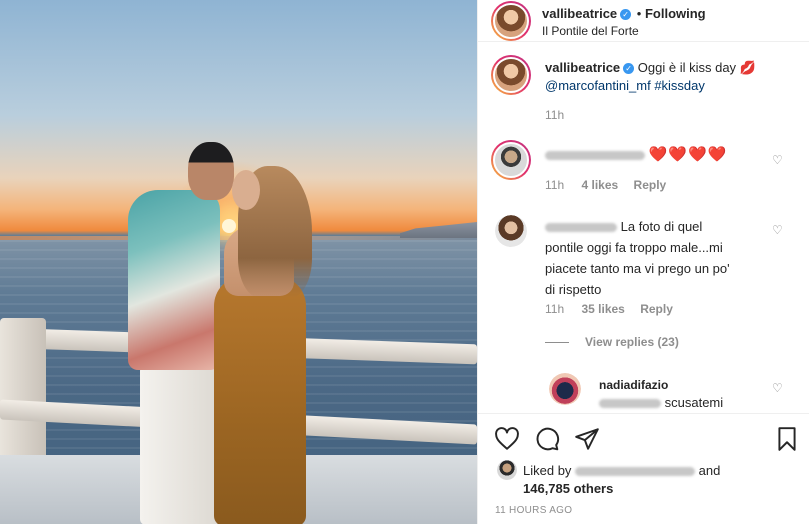  What do you see at coordinates (632, 342) in the screenshot?
I see `view-replies-button: View replies (23)` at bounding box center [632, 342].